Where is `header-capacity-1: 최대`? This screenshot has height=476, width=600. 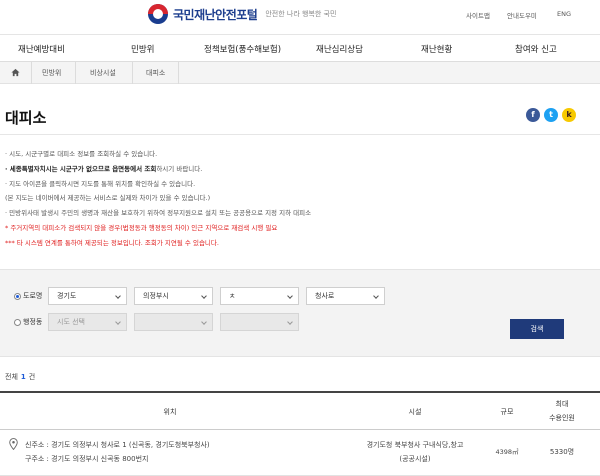 header-capacity-1: 최대 is located at coordinates (562, 404).